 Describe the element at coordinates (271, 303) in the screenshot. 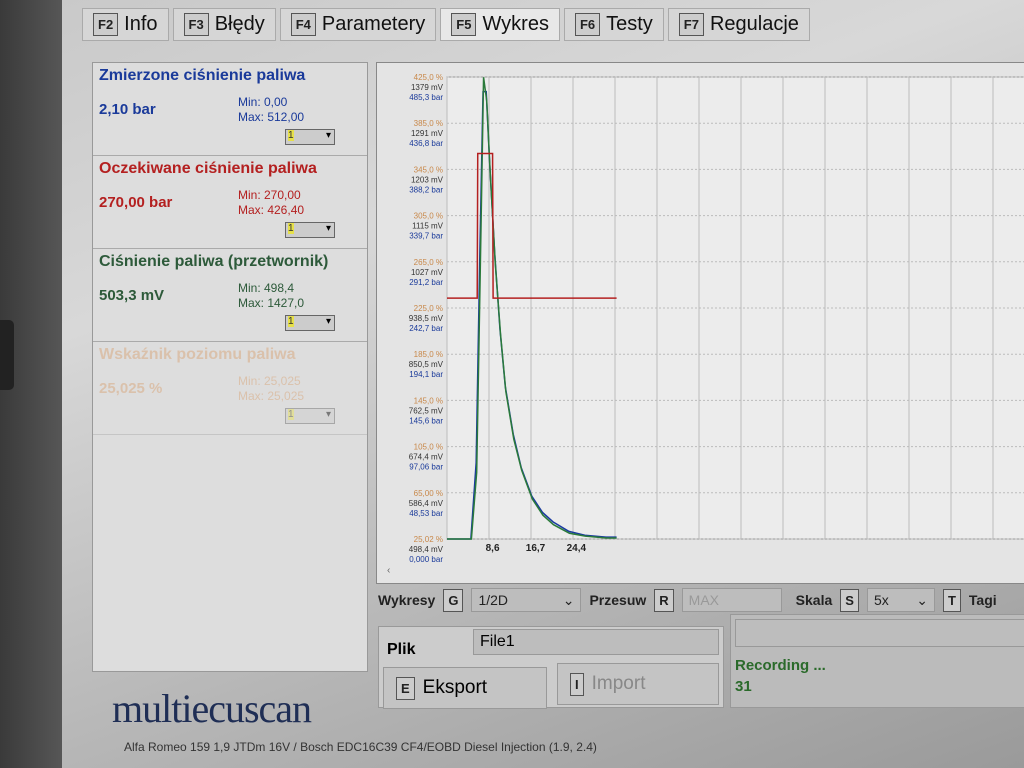

I see `parameter-max: Max: 1427,0` at that location.